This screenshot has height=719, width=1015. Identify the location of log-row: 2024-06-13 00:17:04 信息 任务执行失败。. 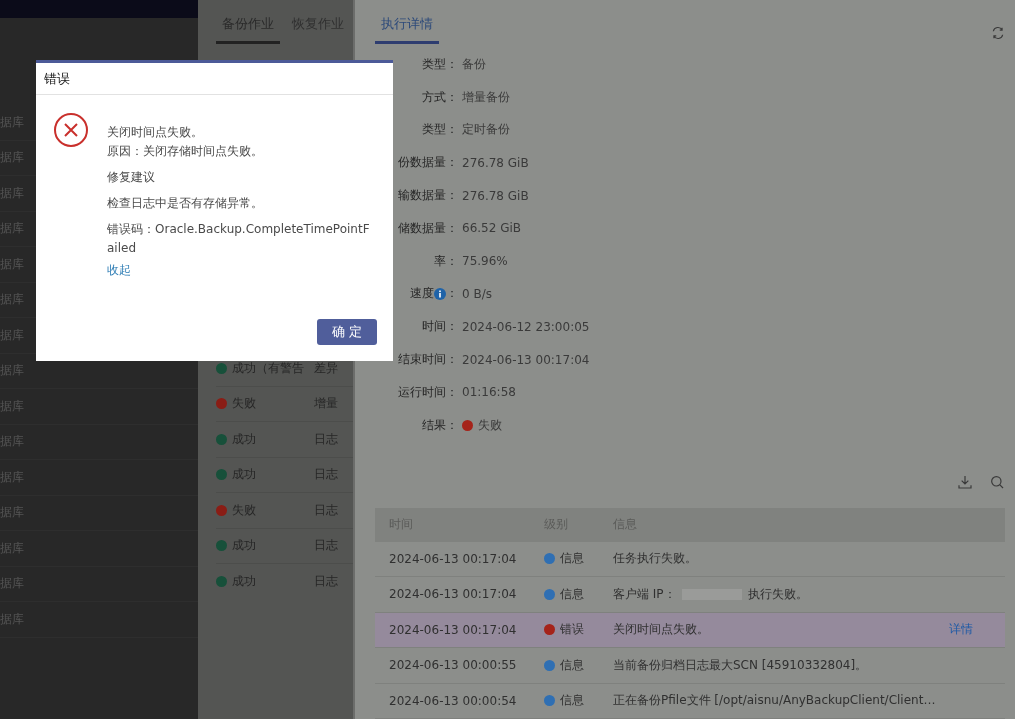
(690, 559).